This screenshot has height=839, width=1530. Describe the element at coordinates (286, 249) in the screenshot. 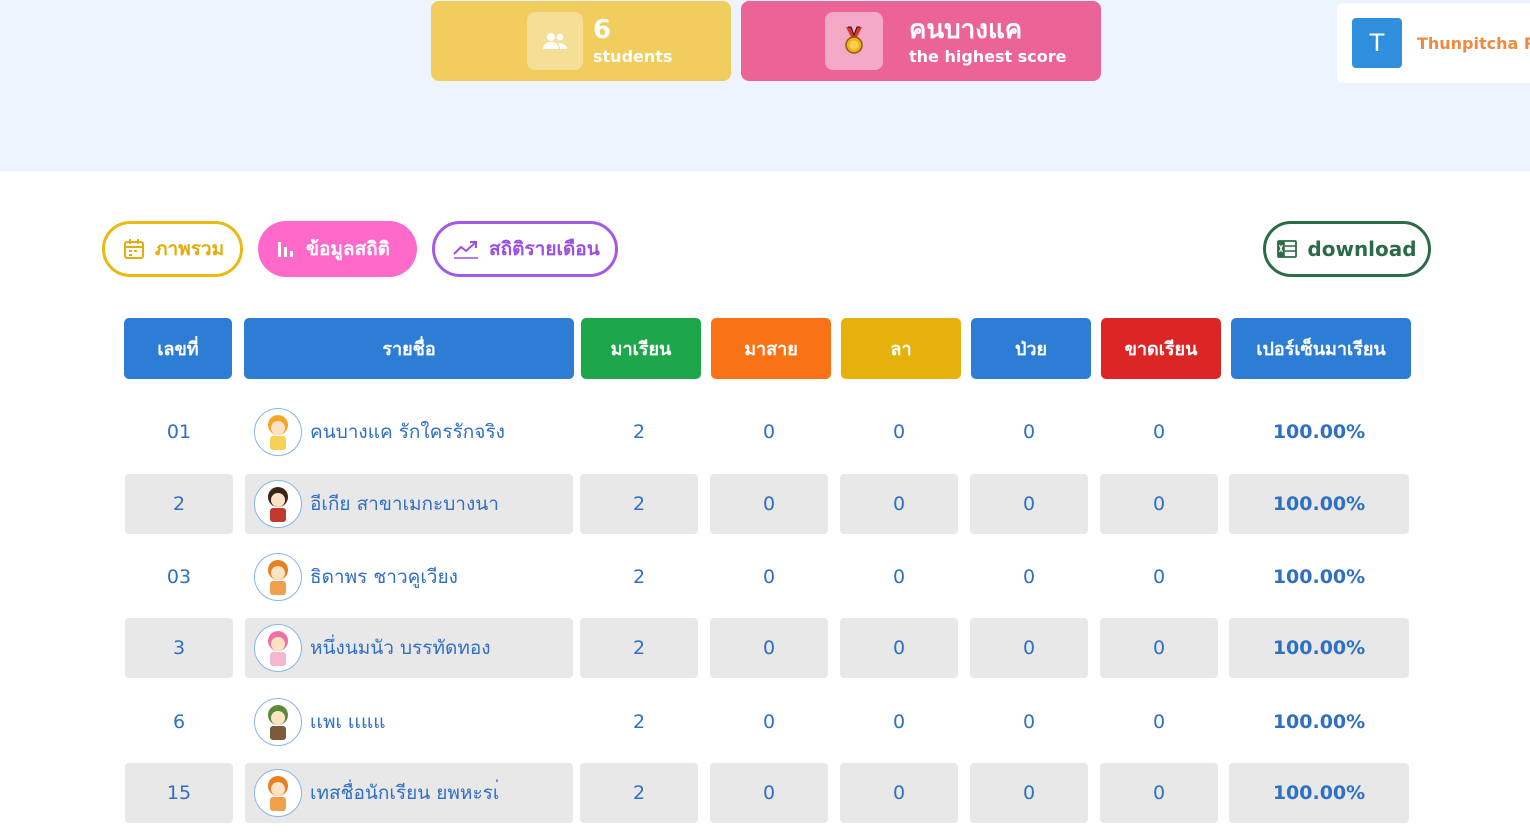

I see `bar-chart-icon` at that location.